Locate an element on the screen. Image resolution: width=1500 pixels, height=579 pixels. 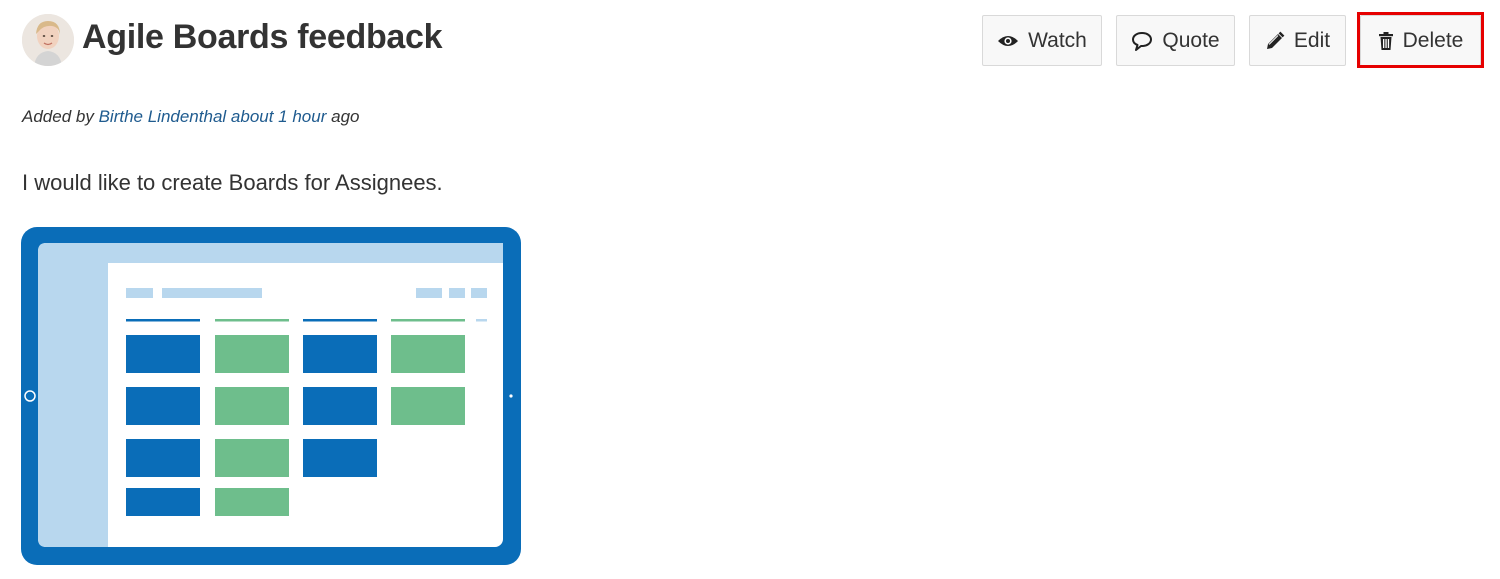
eye-icon is located at coordinates (1008, 40).